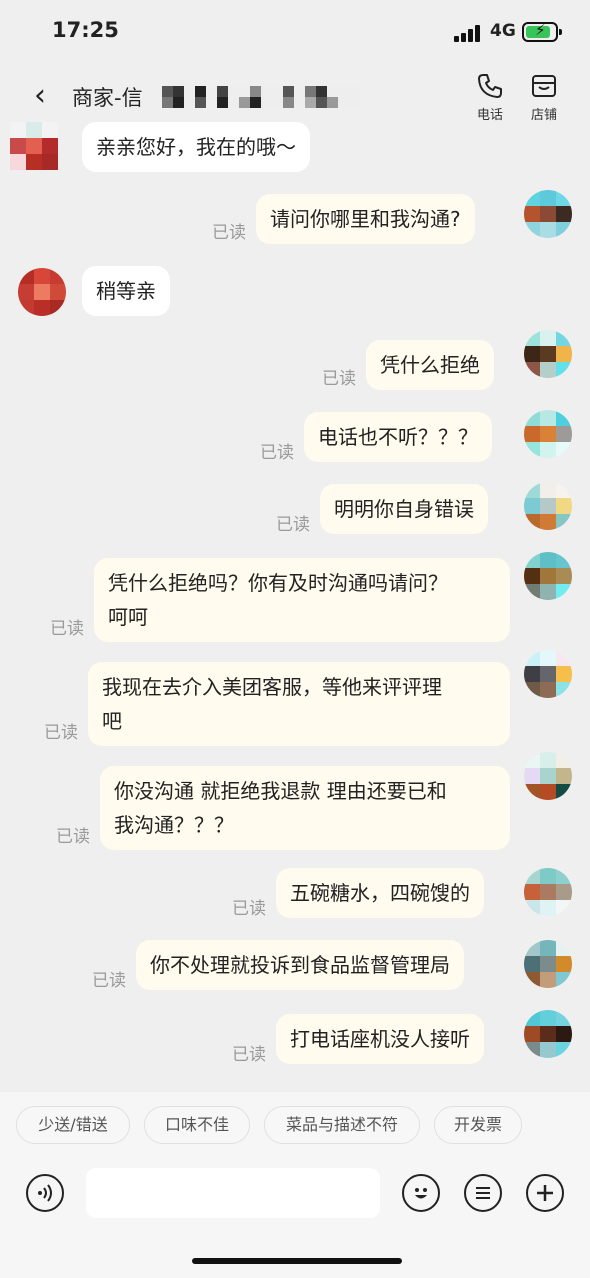 Image resolution: width=590 pixels, height=1278 pixels. I want to click on store-button: 店铺, so click(544, 97).